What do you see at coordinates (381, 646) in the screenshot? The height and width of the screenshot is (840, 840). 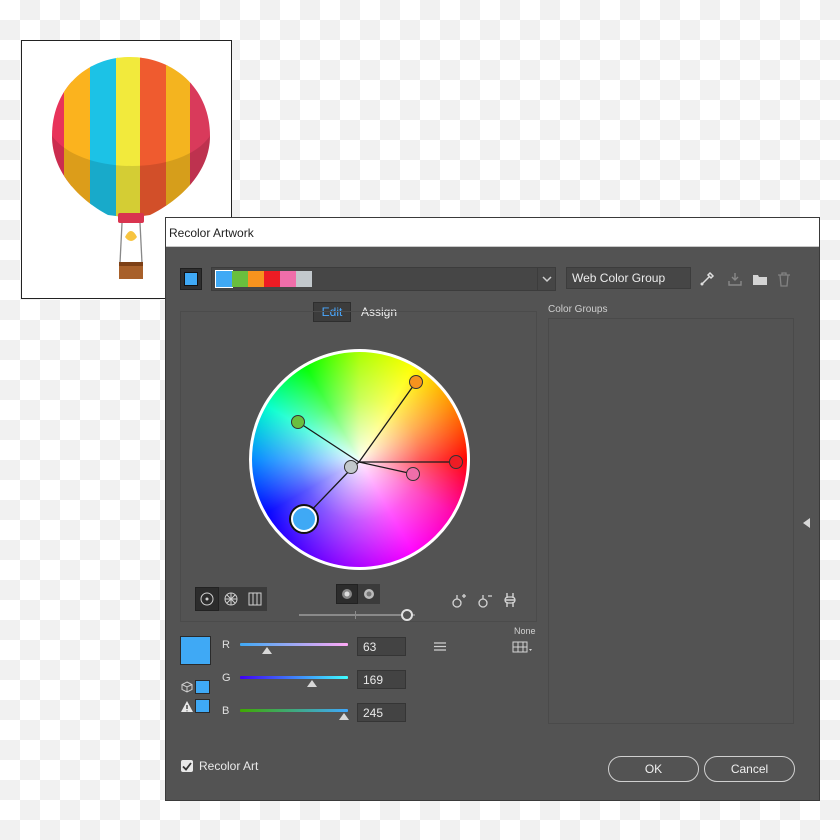 I see `value-field-r: 63` at bounding box center [381, 646].